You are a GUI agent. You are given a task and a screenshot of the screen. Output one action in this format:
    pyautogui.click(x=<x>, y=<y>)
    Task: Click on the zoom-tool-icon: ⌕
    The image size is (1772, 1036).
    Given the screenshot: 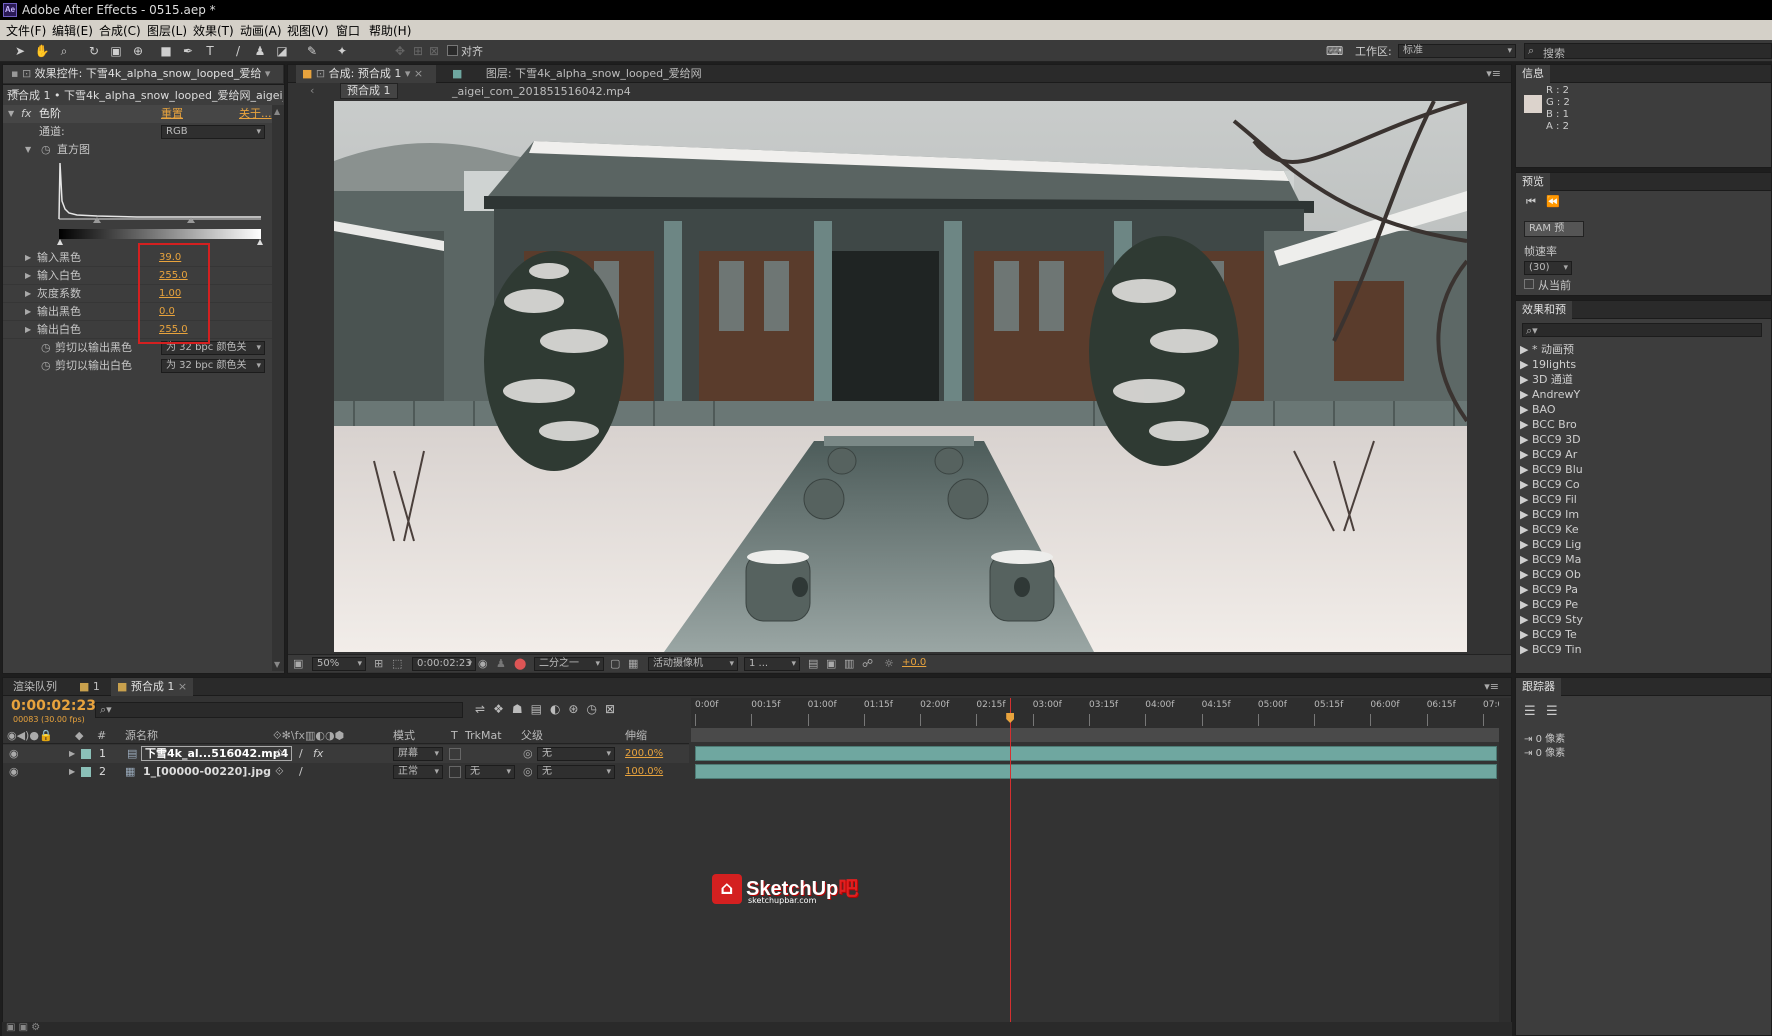 What is the action you would take?
    pyautogui.click(x=64, y=51)
    